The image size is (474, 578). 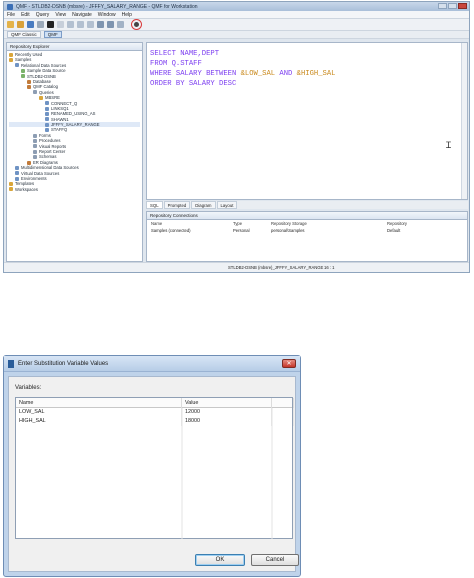 What do you see at coordinates (26, 189) in the screenshot?
I see `tree-item-label: Workspaces` at bounding box center [26, 189].